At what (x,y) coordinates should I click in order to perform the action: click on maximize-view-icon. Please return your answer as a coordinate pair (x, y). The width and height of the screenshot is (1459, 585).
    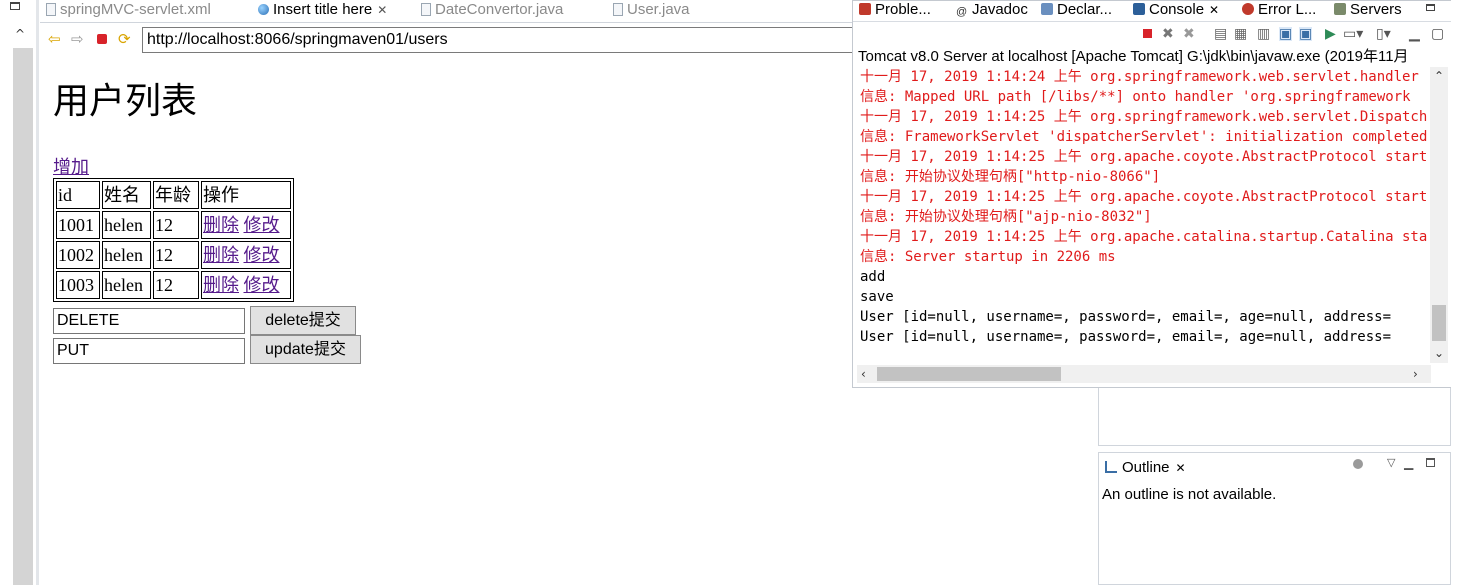
    Looking at the image, I should click on (1430, 462).